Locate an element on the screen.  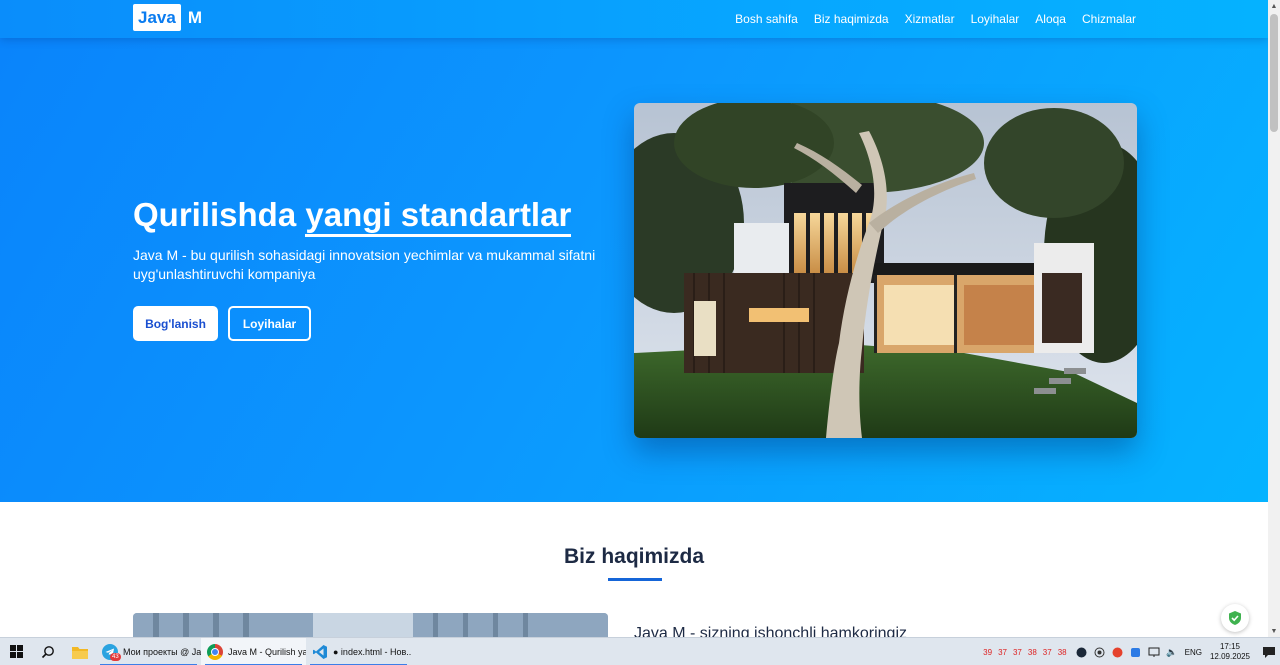
hero-title: Qurilishda yangi standartlar is located at coordinates (352, 216).